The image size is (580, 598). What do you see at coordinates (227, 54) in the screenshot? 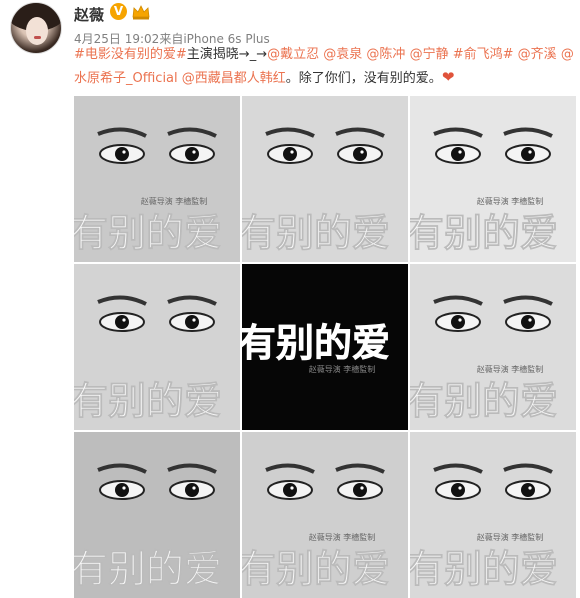
I see `post-text-fragment: 主演揭晓→_→` at bounding box center [227, 54].